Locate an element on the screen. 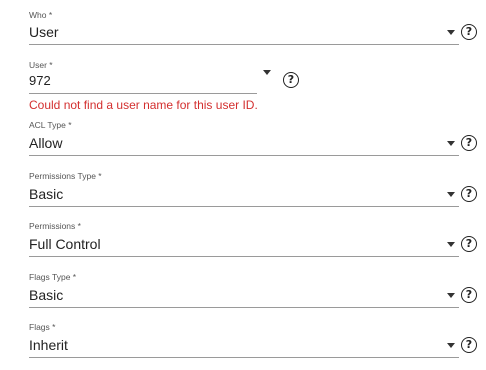 This screenshot has height=370, width=486. user-dropdown-chevron-down-icon is located at coordinates (267, 72).